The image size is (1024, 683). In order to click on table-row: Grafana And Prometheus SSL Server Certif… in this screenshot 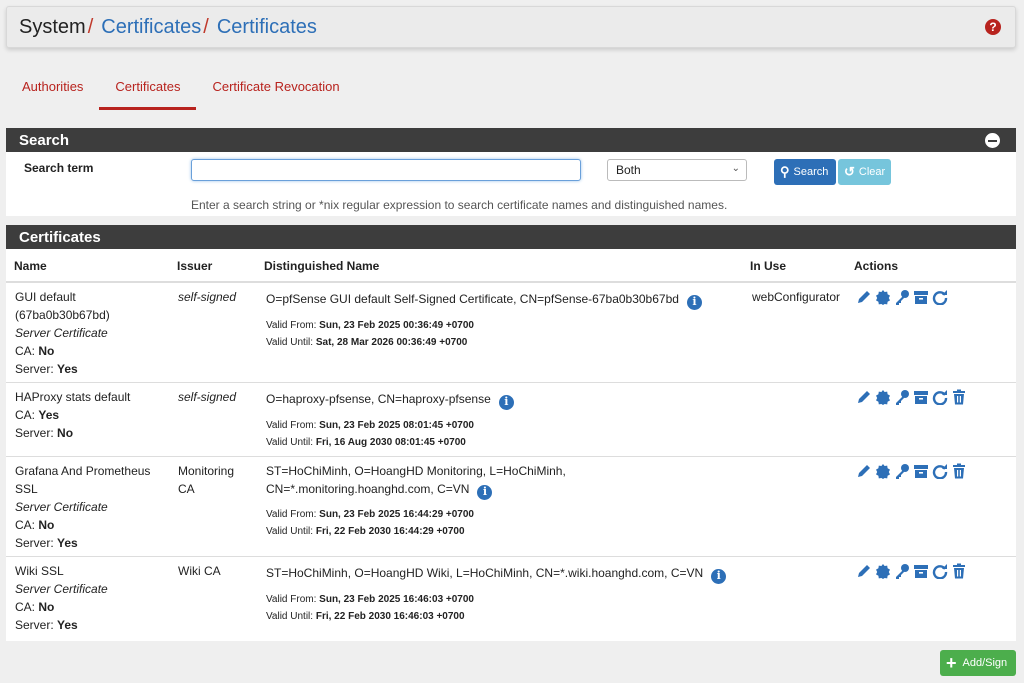, I will do `click(511, 507)`.